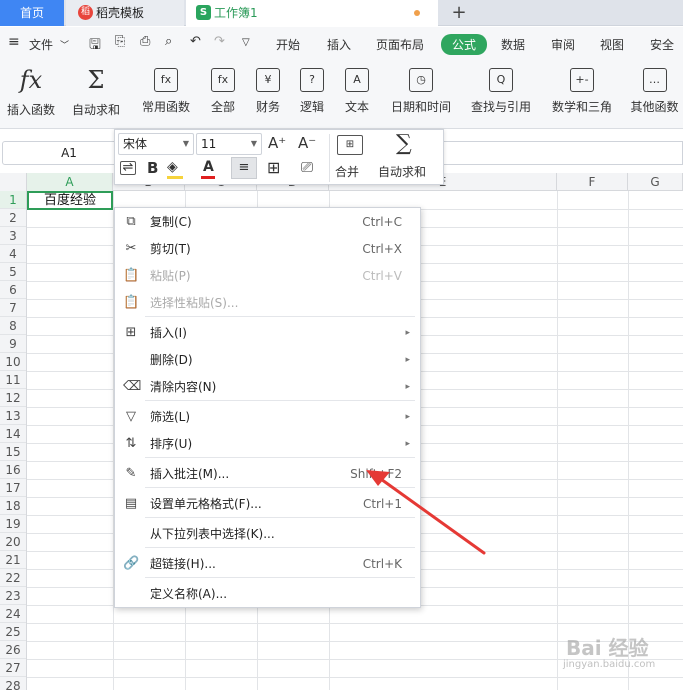 The height and width of the screenshot is (690, 683). What do you see at coordinates (13, 452) in the screenshot?
I see `row-header-15: 15` at bounding box center [13, 452].